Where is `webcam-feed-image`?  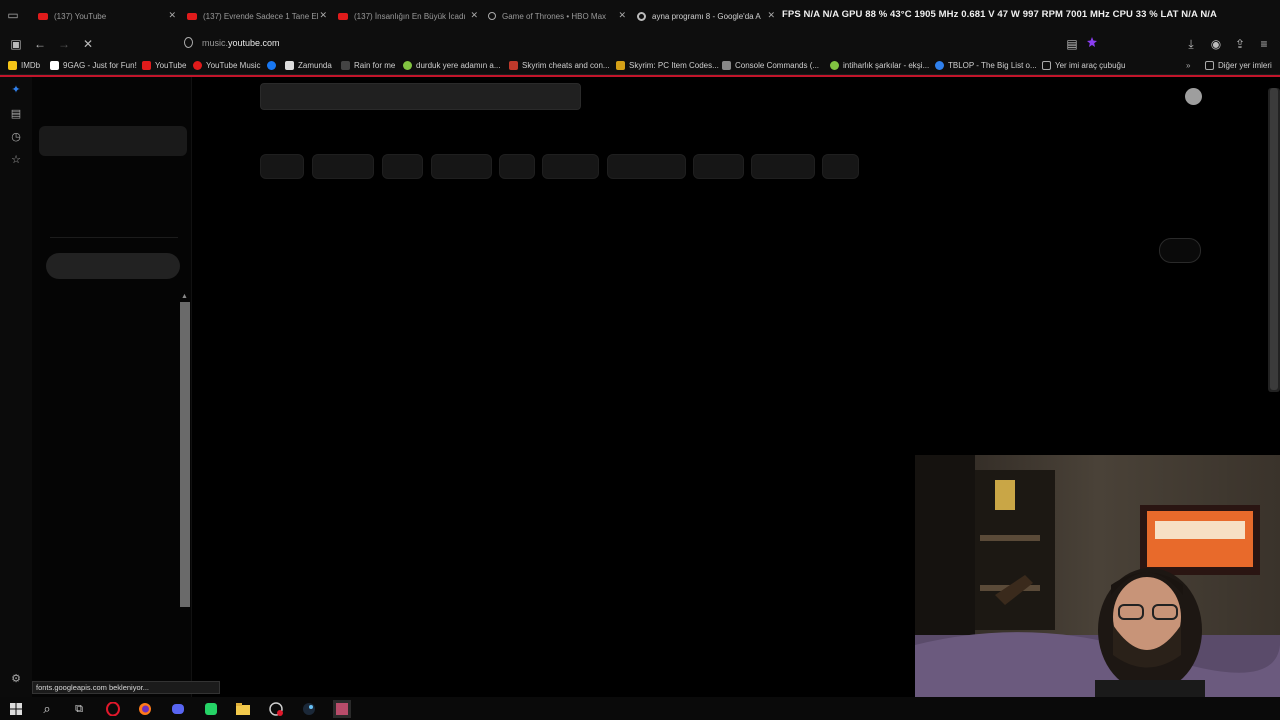
webcam-feed-image is located at coordinates (1097, 587).